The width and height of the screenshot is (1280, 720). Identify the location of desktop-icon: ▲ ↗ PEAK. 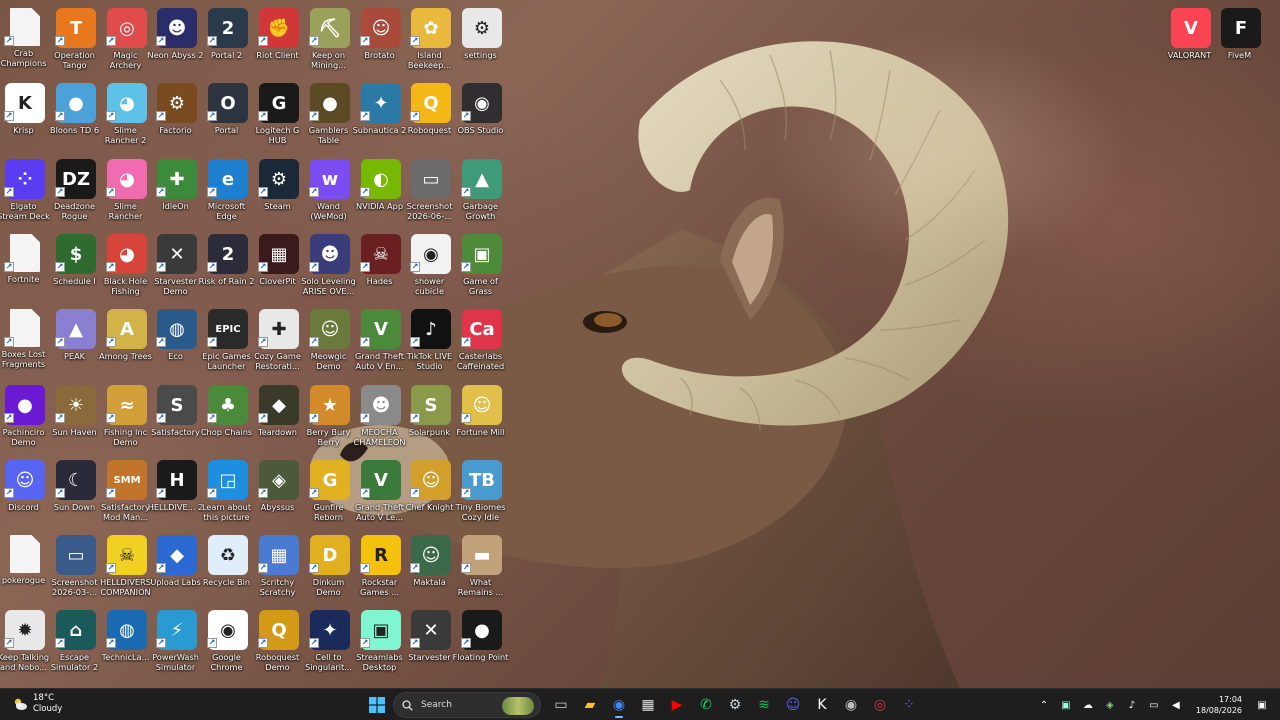
(76, 342).